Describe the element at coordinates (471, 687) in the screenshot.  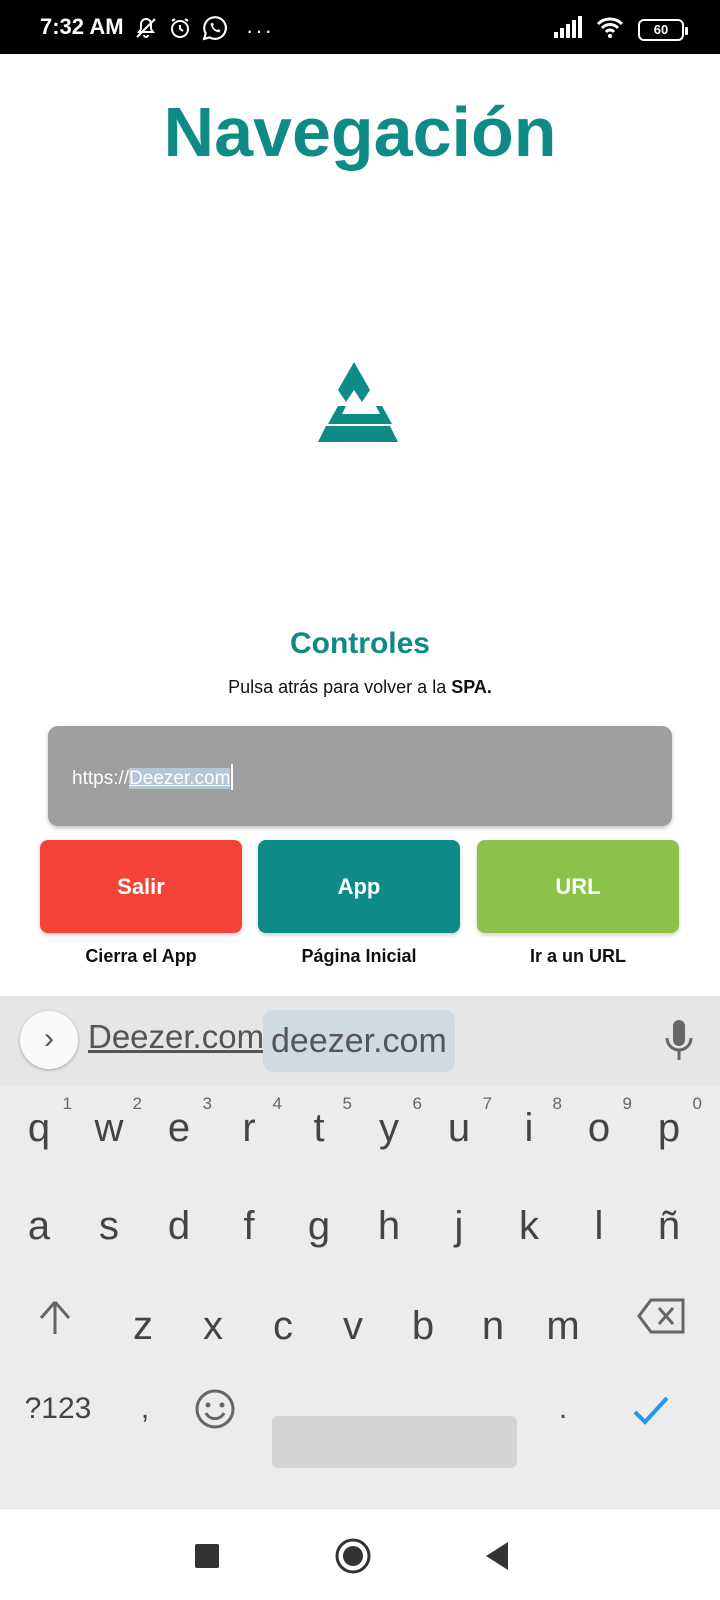
I see `hint-bold: SPA.` at that location.